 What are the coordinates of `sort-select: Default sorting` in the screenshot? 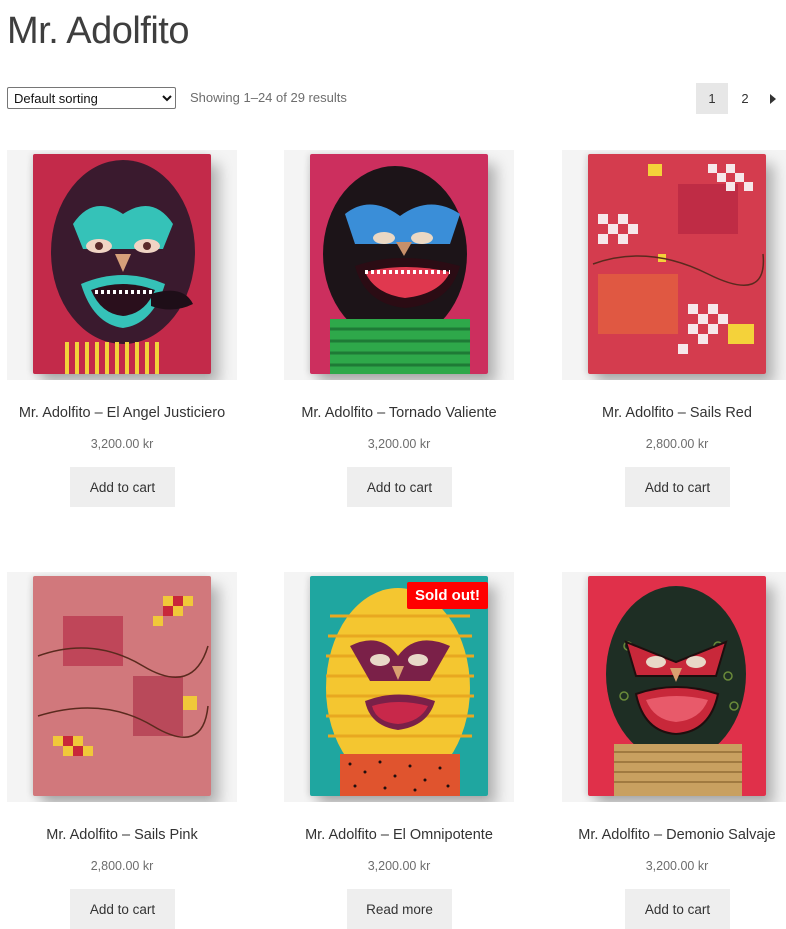 It's located at (91, 98).